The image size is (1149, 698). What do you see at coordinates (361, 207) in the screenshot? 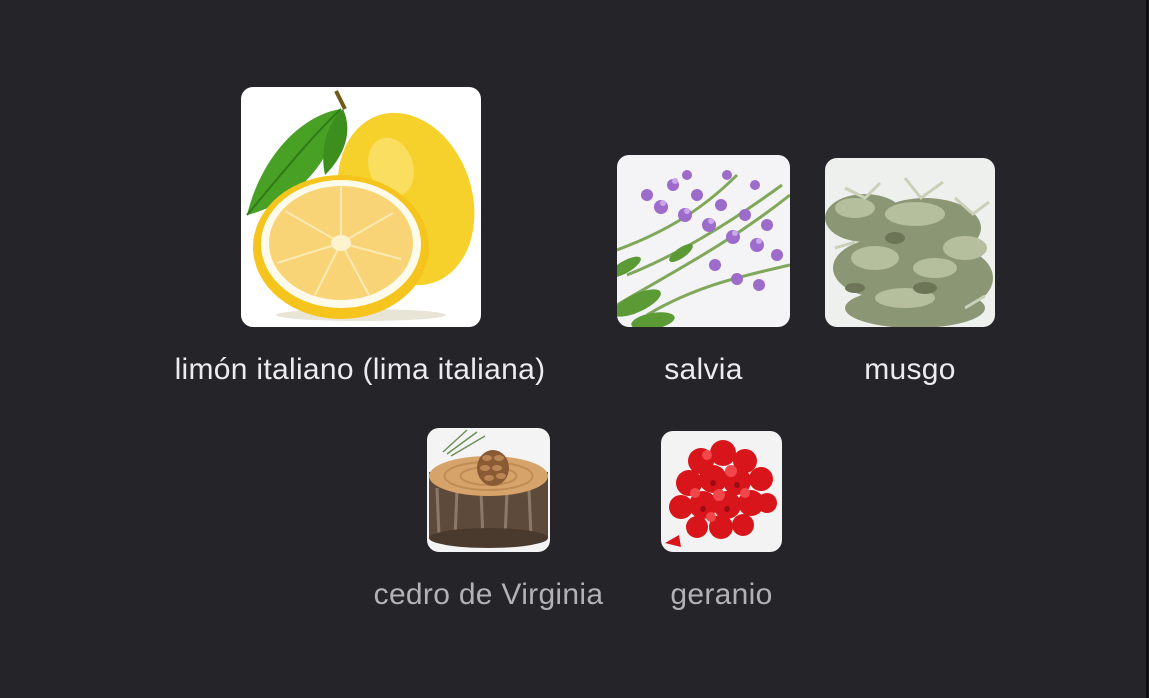
I see `lemon-icon` at bounding box center [361, 207].